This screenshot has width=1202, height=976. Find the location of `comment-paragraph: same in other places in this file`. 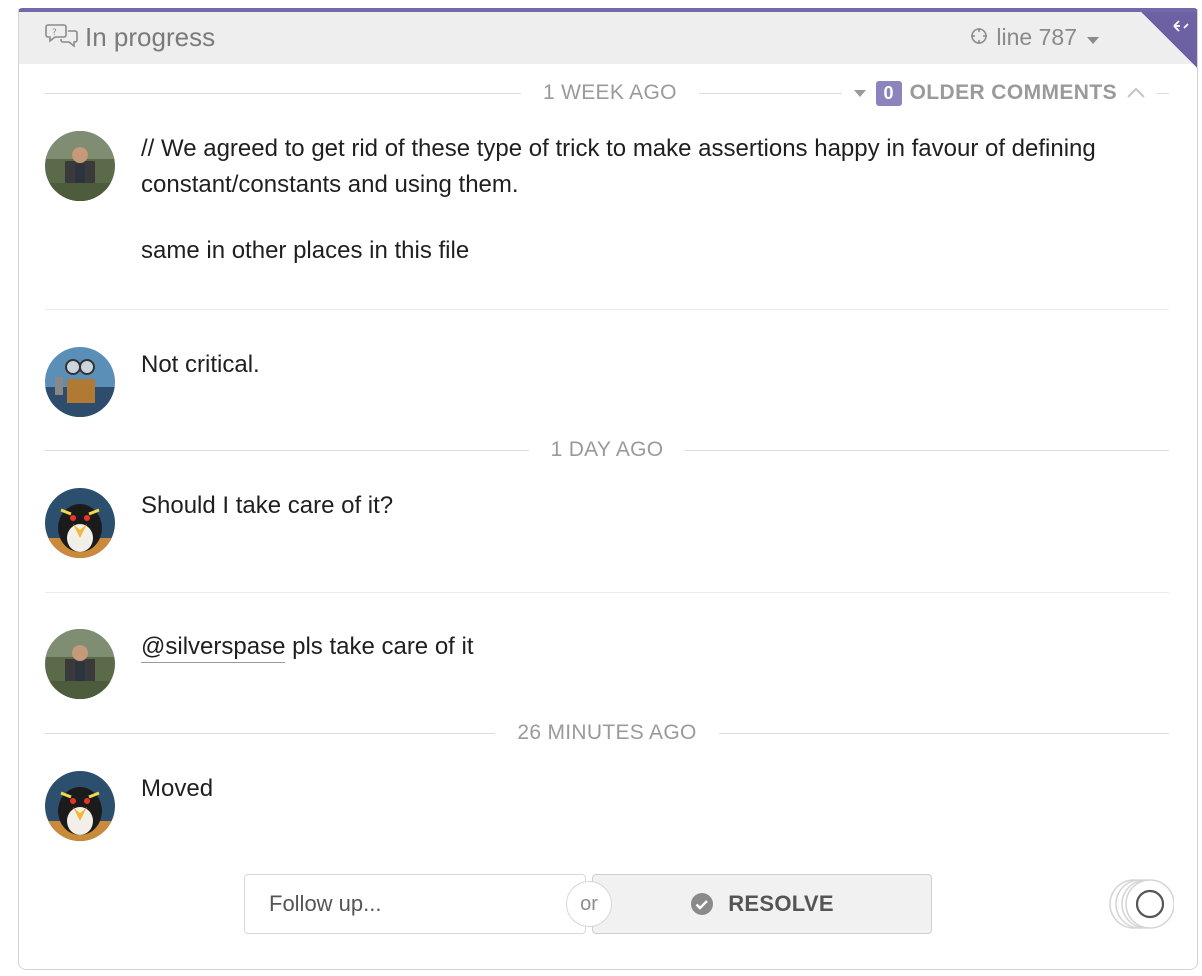

comment-paragraph: same in other places in this file is located at coordinates (305, 250).